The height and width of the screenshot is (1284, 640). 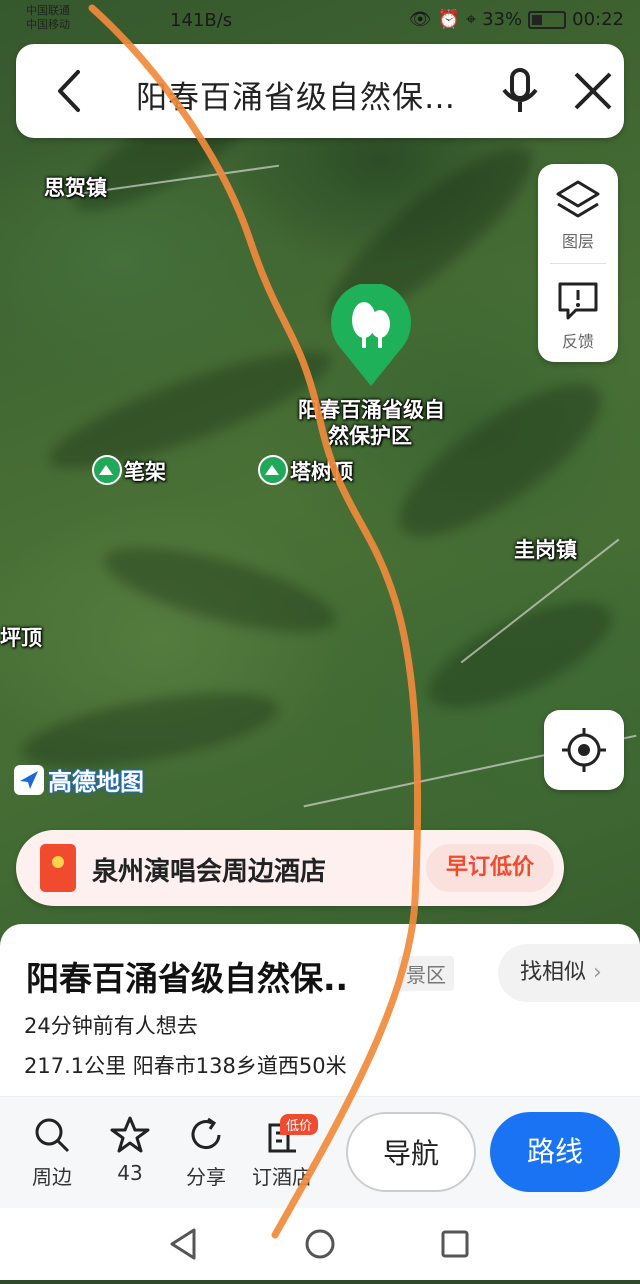 I want to click on nearby-label: 周边, so click(x=52, y=1177).